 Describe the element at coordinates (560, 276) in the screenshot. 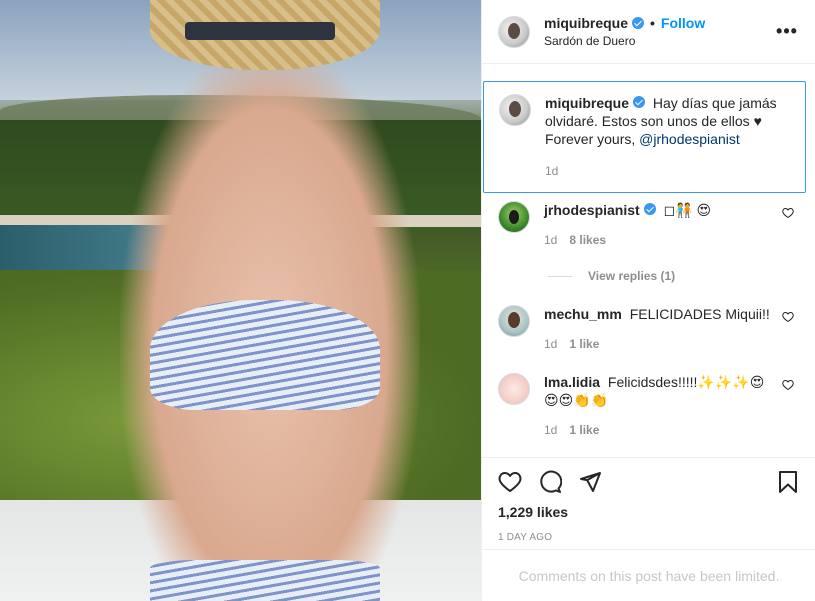

I see `replies-divider` at that location.